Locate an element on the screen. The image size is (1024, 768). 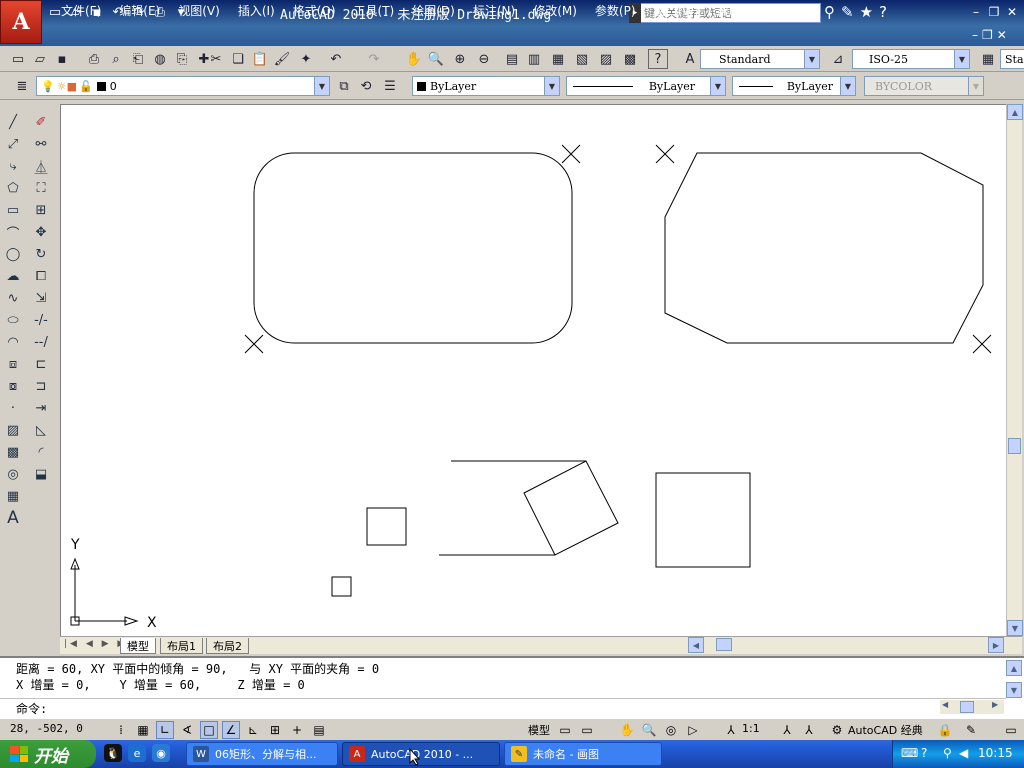
tab-layout2: 布局2 is located at coordinates (227, 646).